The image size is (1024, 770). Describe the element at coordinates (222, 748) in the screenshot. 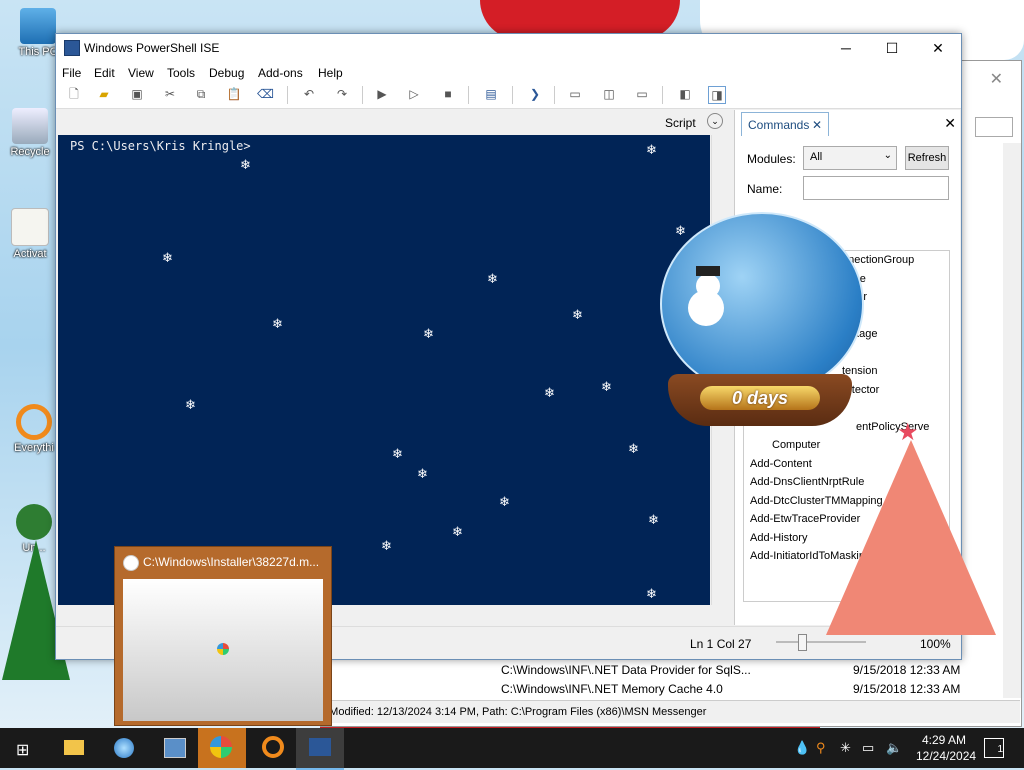

I see `taskbar-app-installer` at that location.